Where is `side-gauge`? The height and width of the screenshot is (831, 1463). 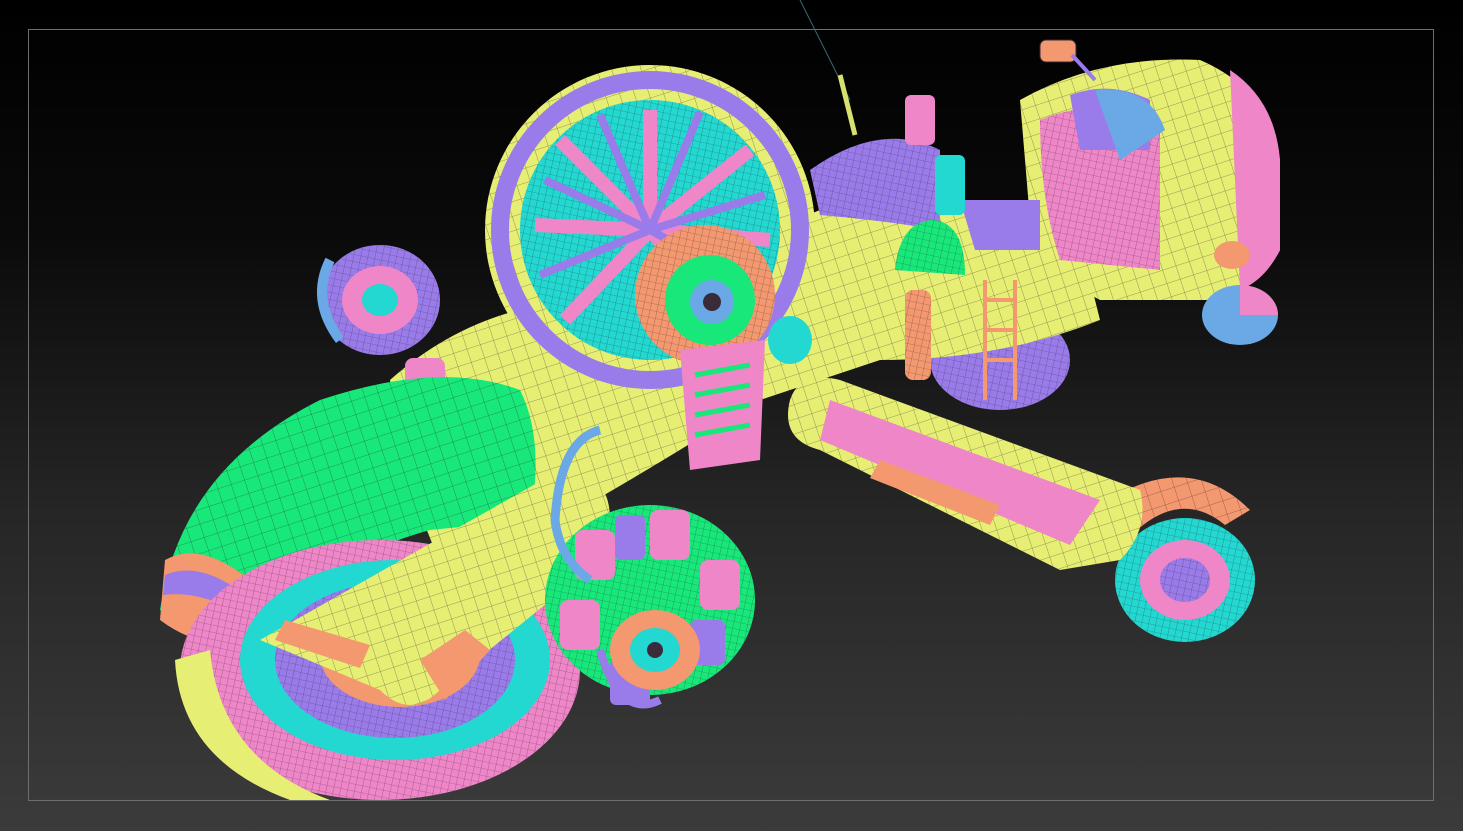 side-gauge is located at coordinates (790, 340).